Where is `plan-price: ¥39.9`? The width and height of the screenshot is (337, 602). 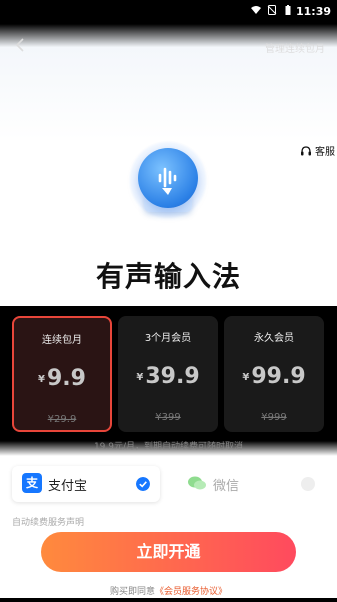 plan-price: ¥39.9 is located at coordinates (168, 376).